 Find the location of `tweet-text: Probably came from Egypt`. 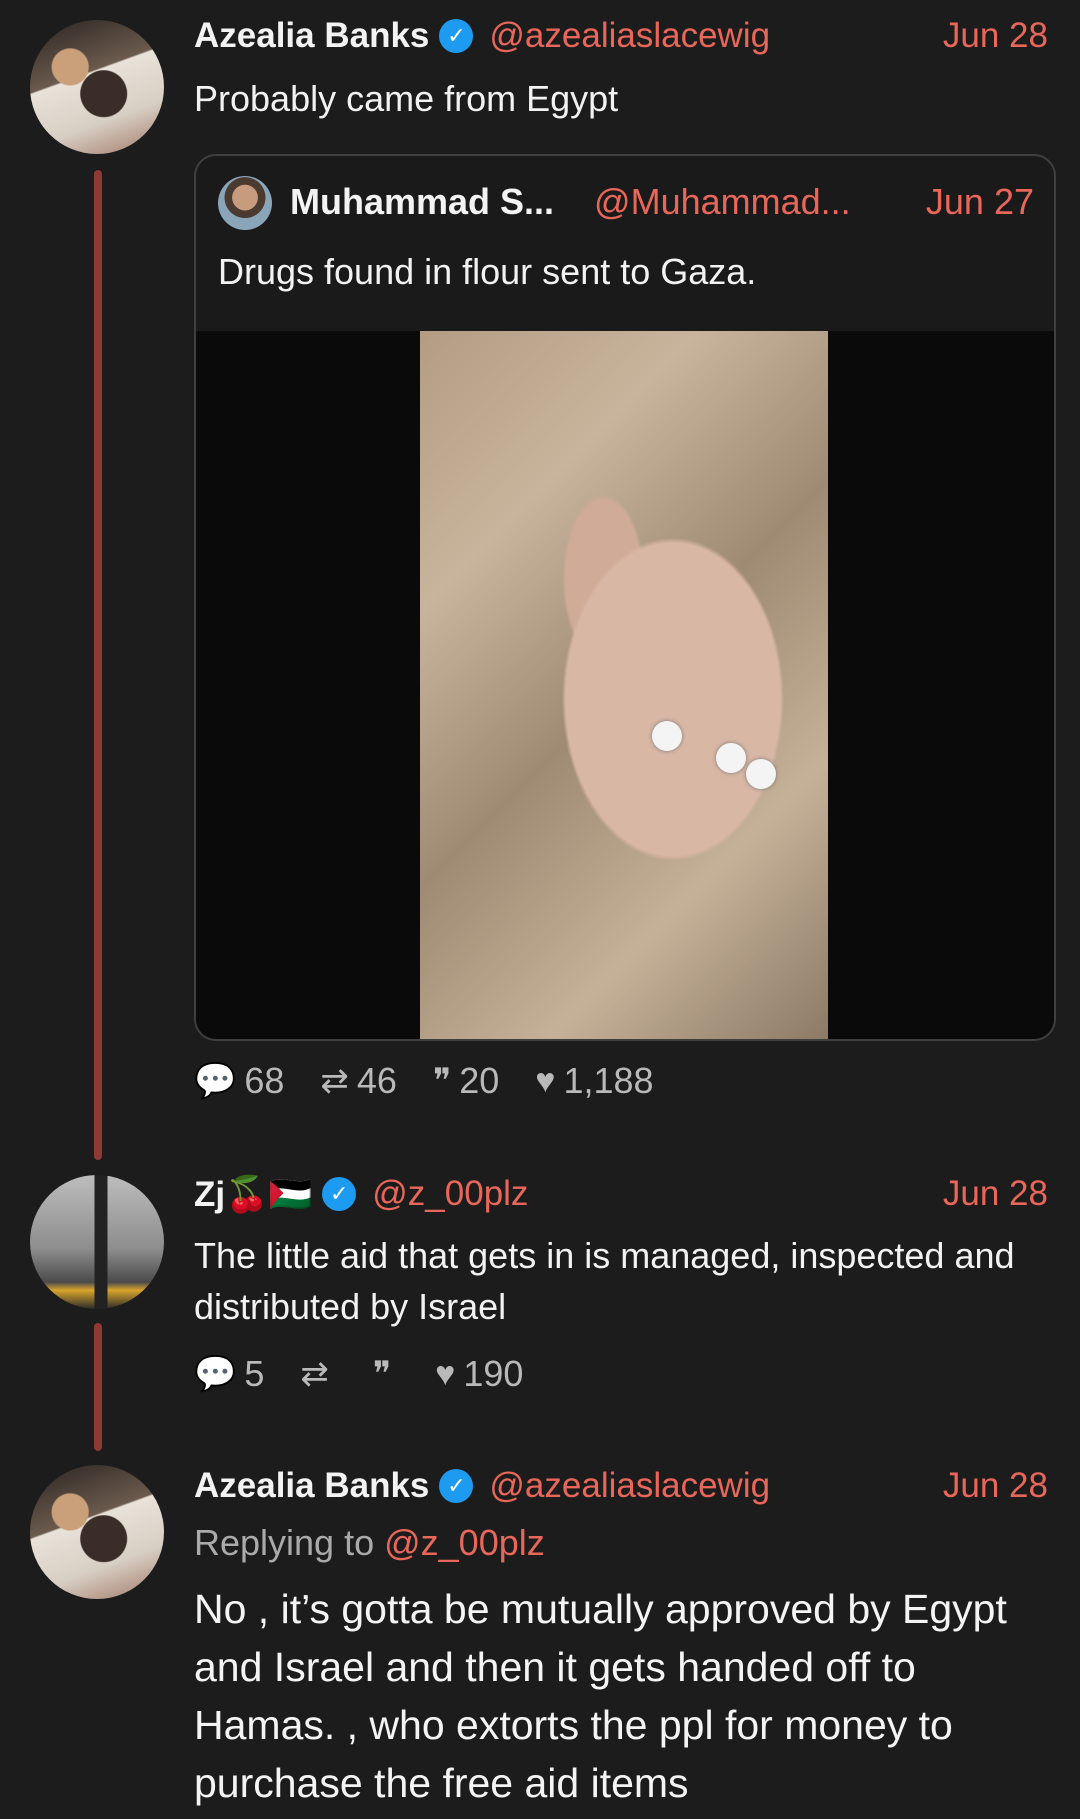

tweet-text: Probably came from Egypt is located at coordinates (406, 98).